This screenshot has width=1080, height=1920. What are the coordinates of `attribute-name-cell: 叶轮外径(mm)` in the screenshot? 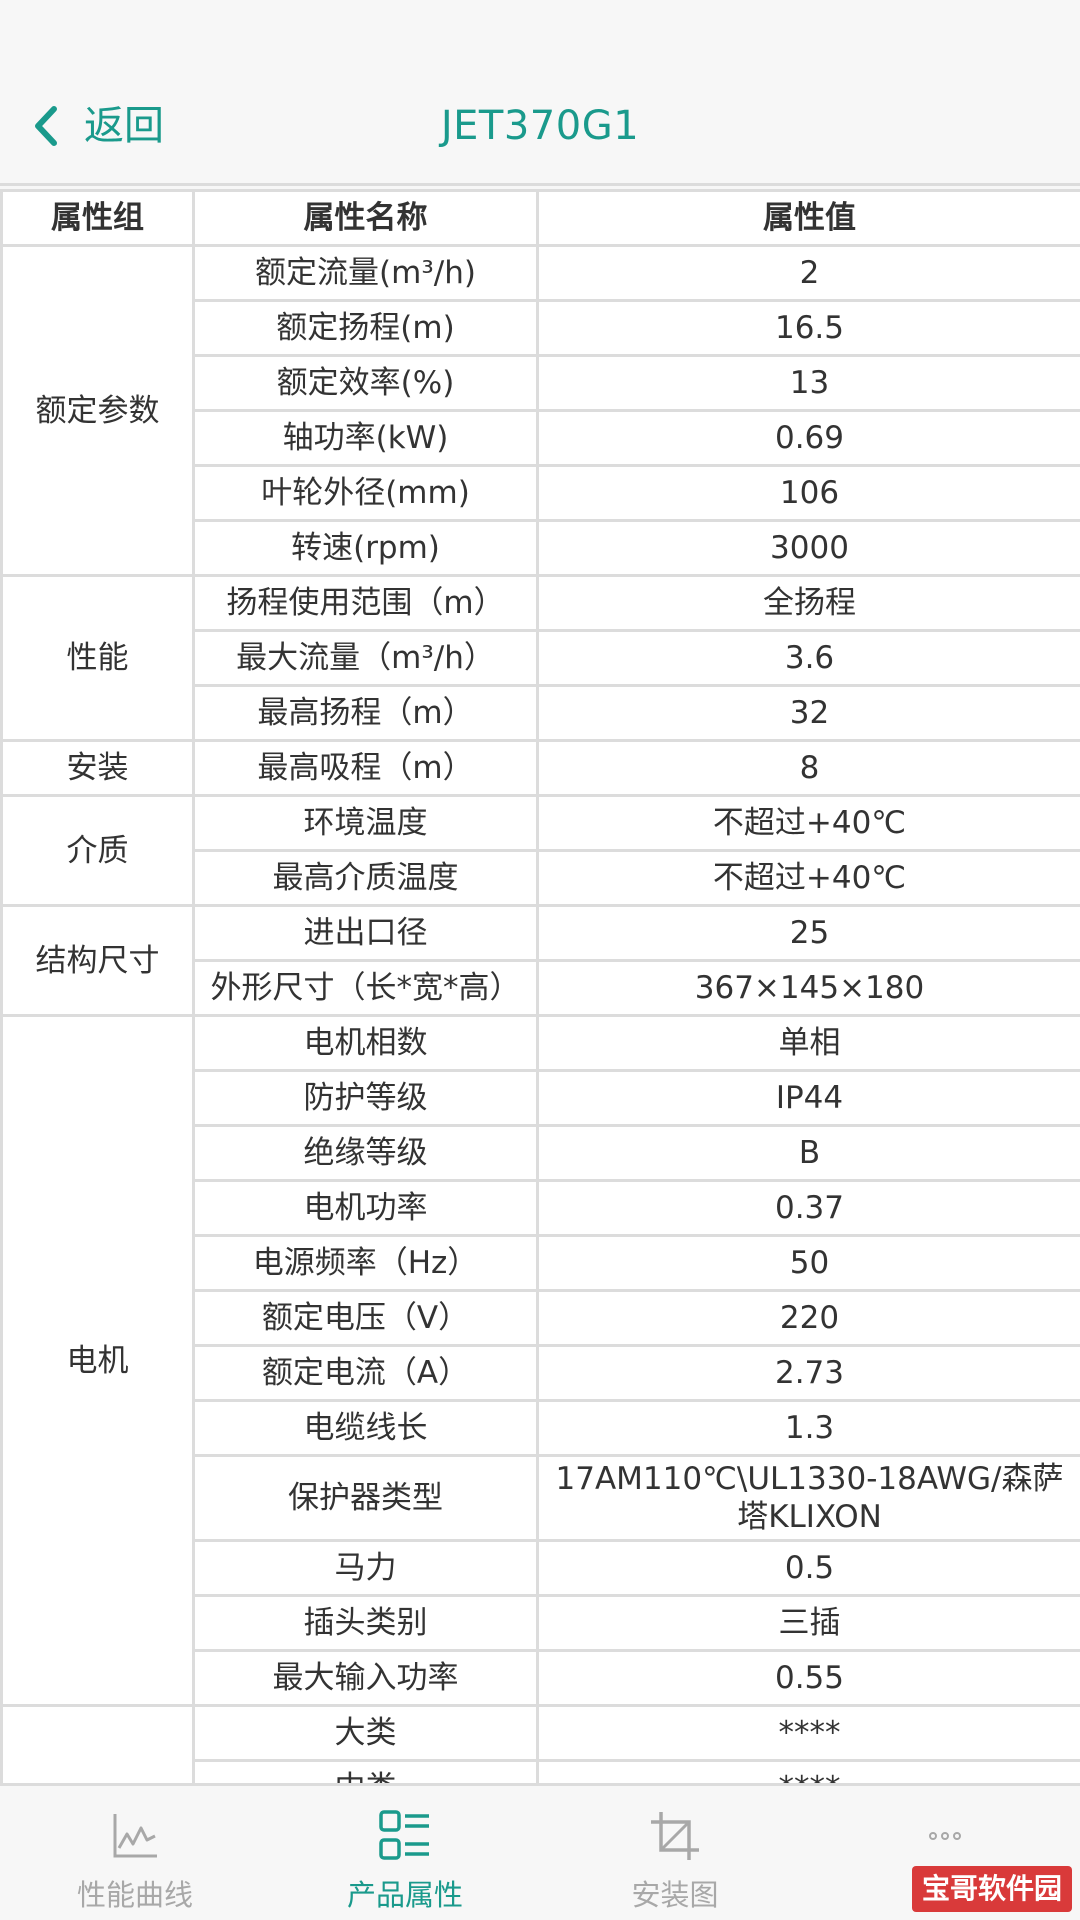 It's located at (365, 493).